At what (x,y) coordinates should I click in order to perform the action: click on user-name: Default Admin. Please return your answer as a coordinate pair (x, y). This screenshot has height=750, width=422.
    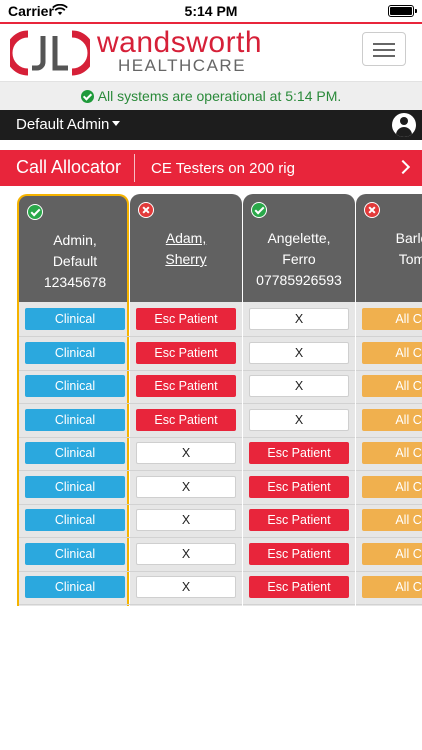
    Looking at the image, I should click on (63, 124).